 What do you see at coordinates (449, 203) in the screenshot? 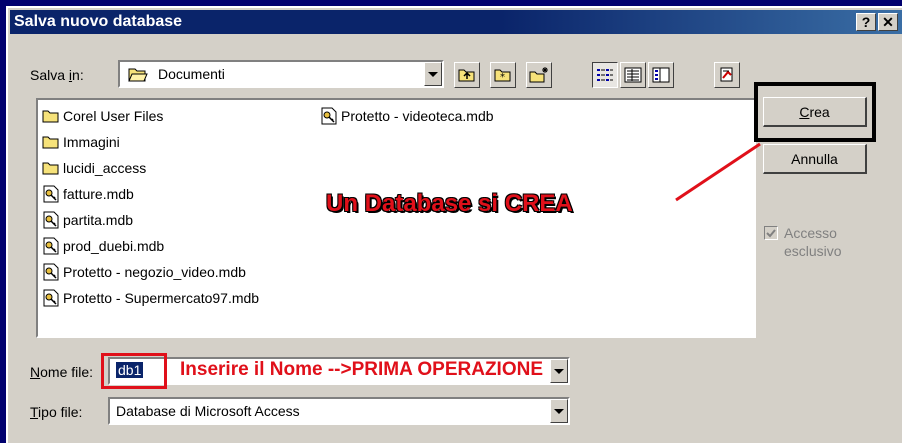
I see `crea-annotation: Un Database si CREA` at bounding box center [449, 203].